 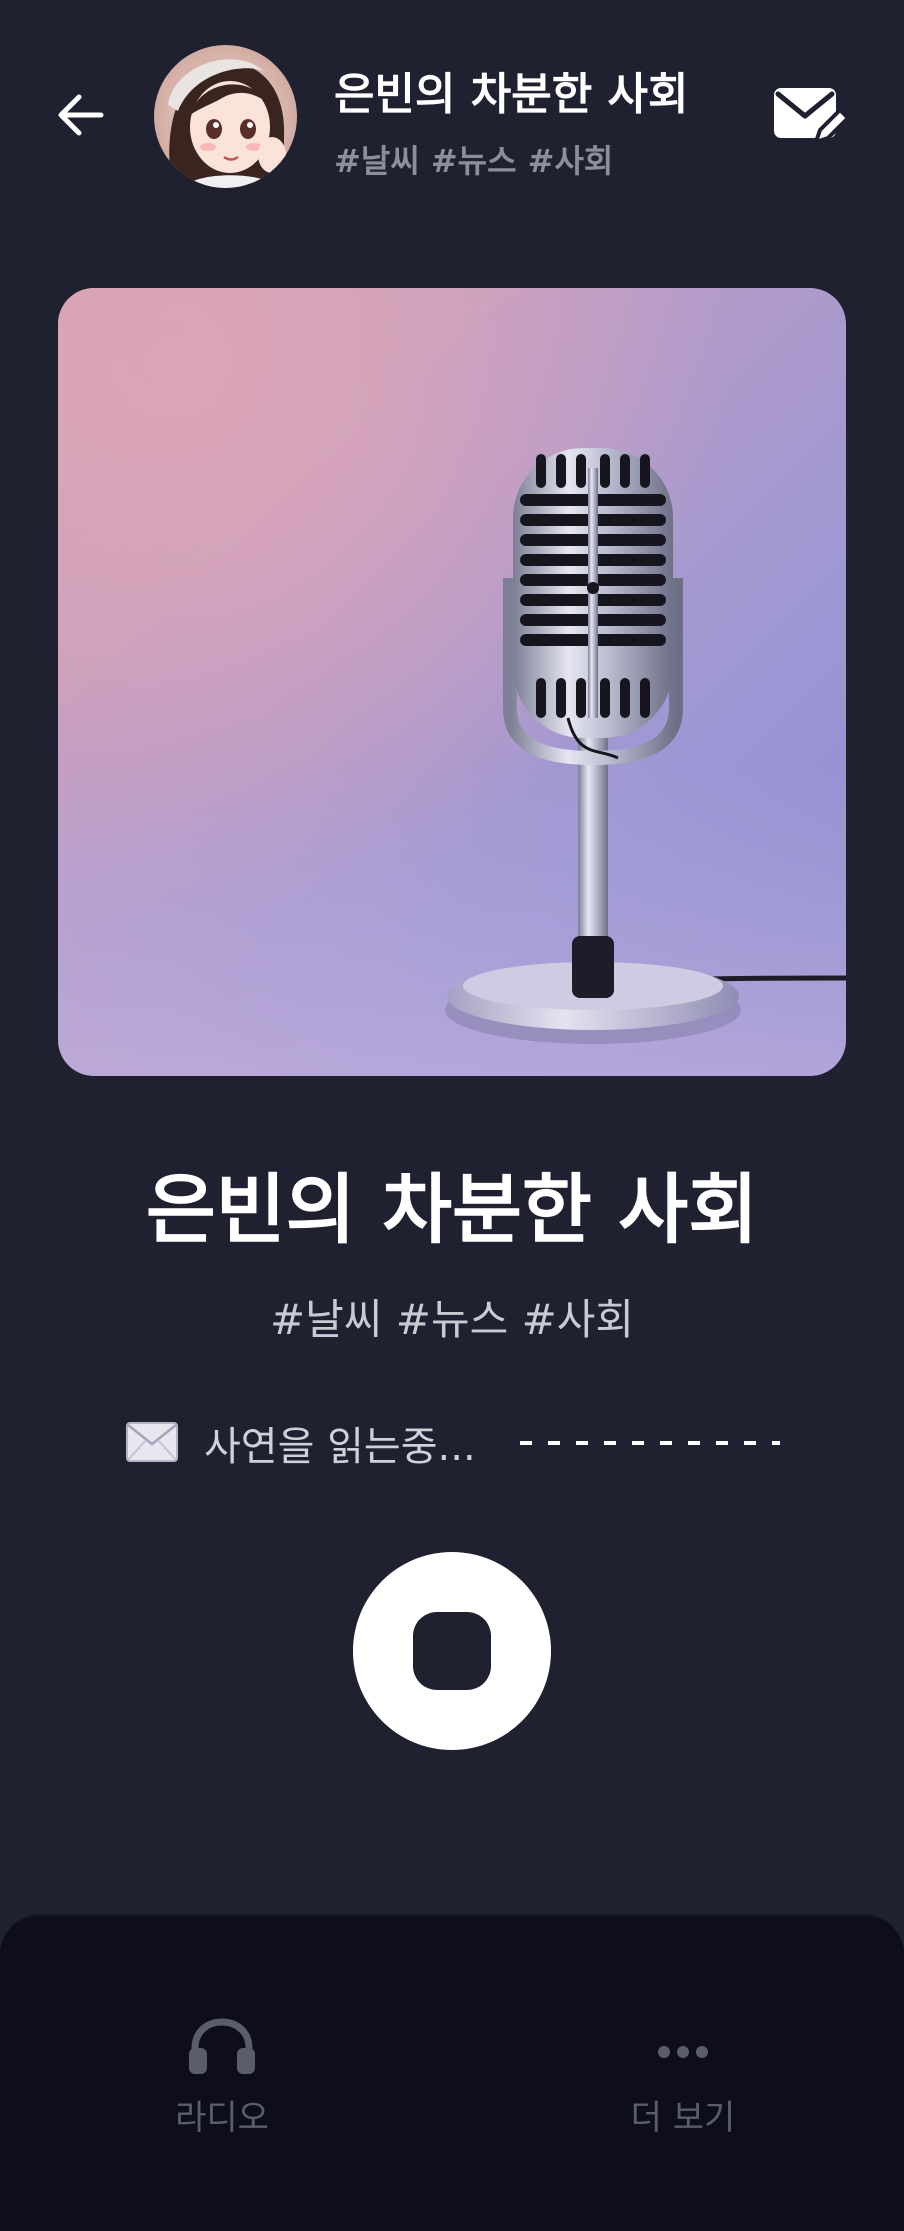 What do you see at coordinates (452, 2072) in the screenshot?
I see `bottom-navigation: 라디오 더 보기` at bounding box center [452, 2072].